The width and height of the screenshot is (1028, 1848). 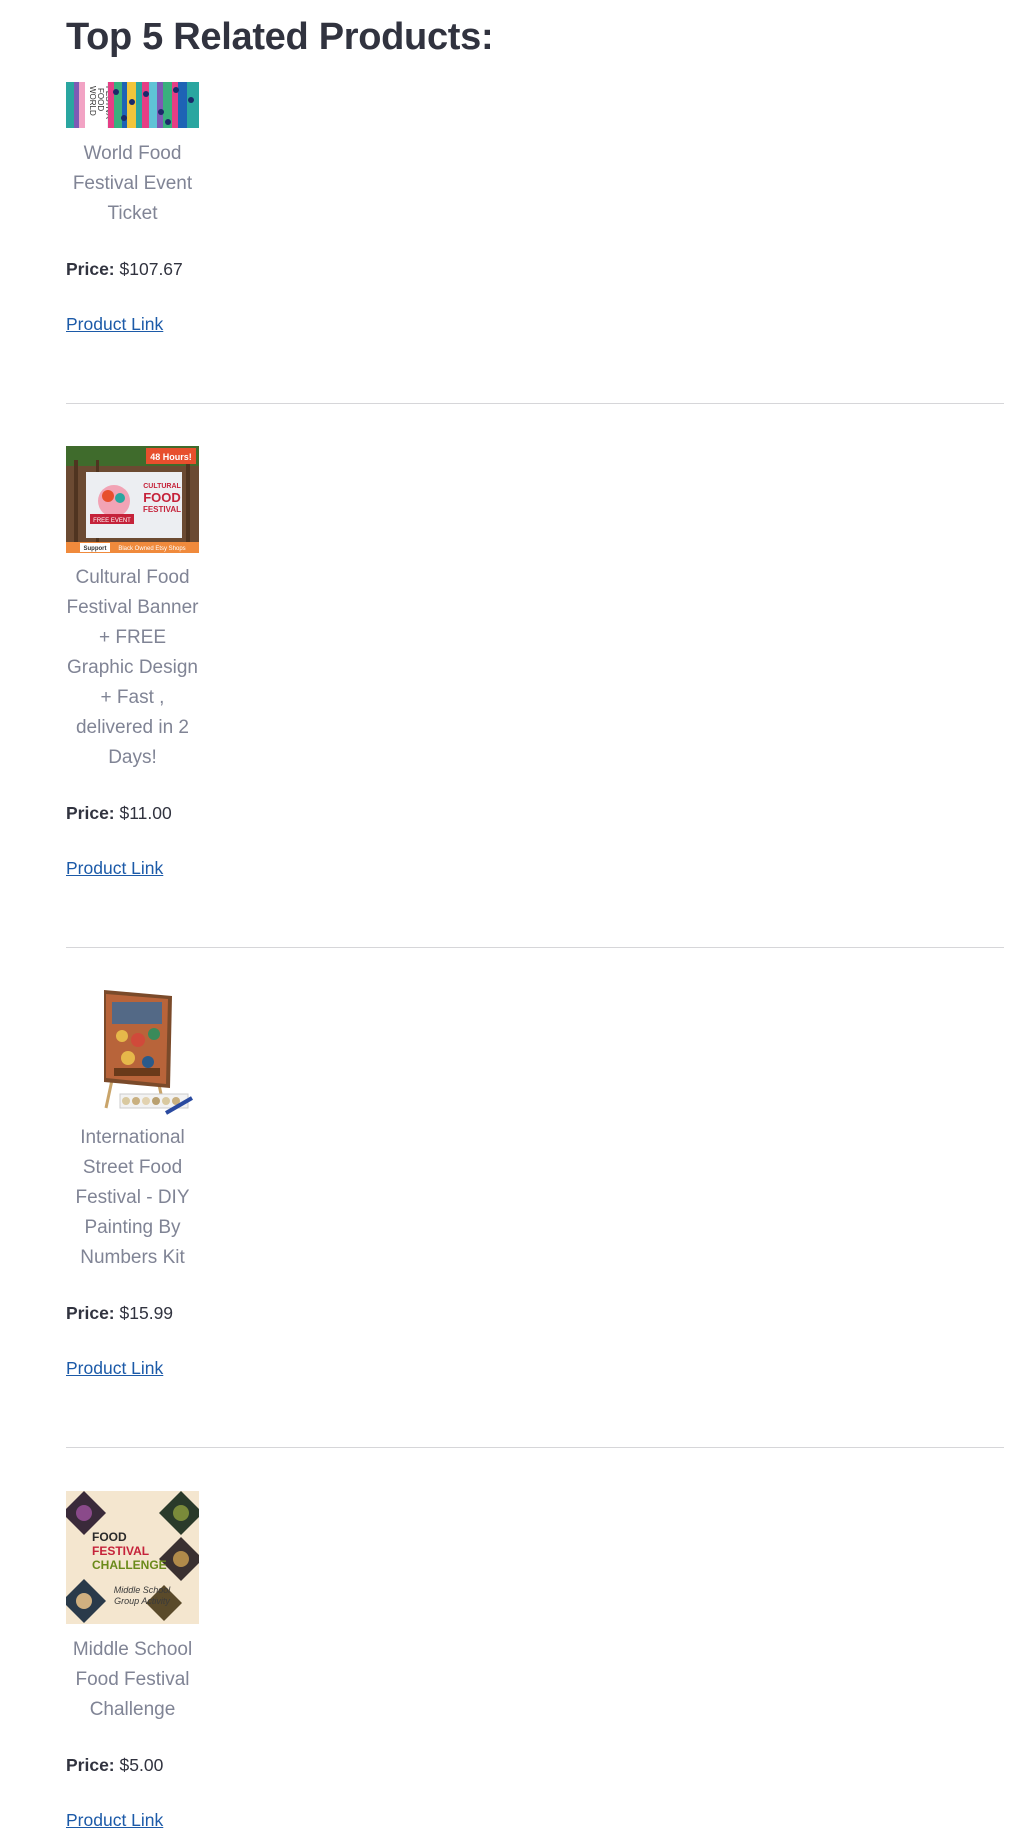 What do you see at coordinates (171, 457) in the screenshot?
I see `svg-text: 48 Hours!` at bounding box center [171, 457].